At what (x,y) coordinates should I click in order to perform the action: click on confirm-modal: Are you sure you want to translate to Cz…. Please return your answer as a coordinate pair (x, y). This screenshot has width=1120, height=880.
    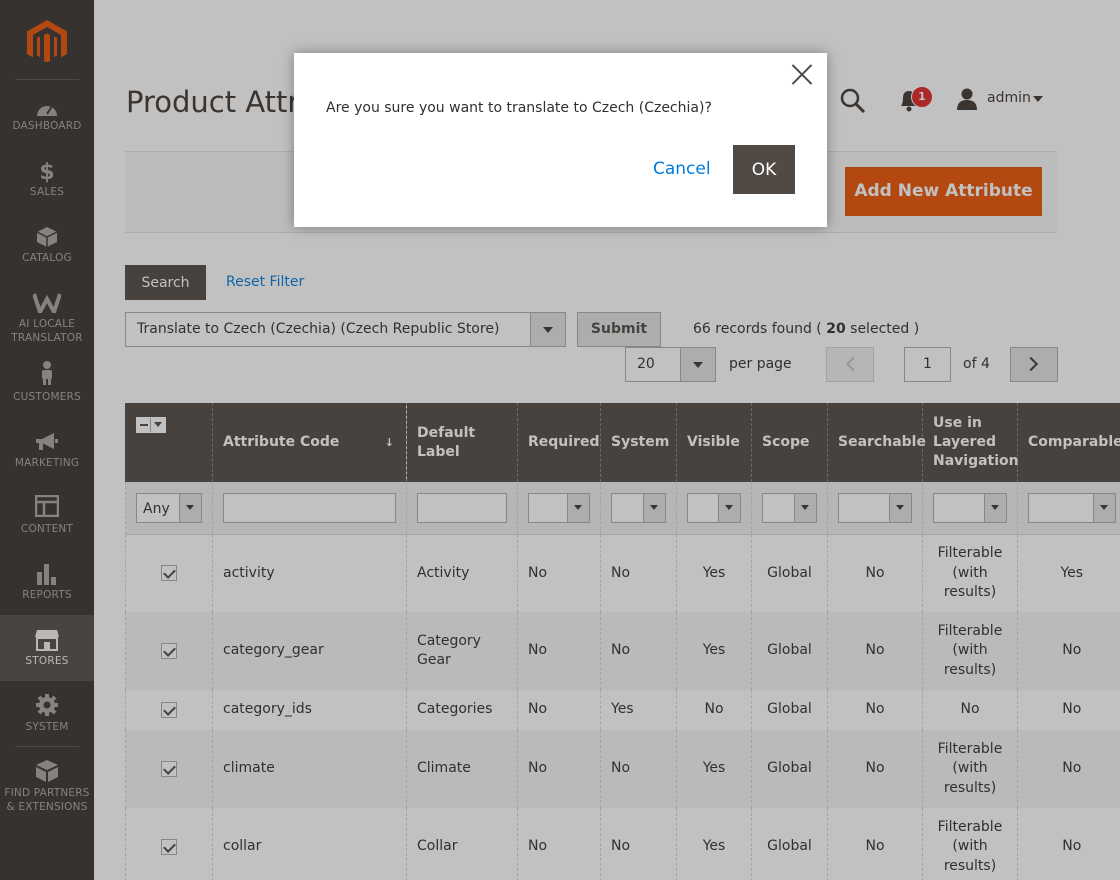
    Looking at the image, I should click on (560, 140).